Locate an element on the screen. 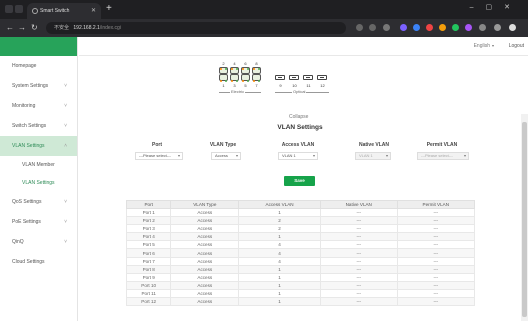 The height and width of the screenshot is (321, 528). permit-vlan-header: Permit VLAN is located at coordinates (442, 145).